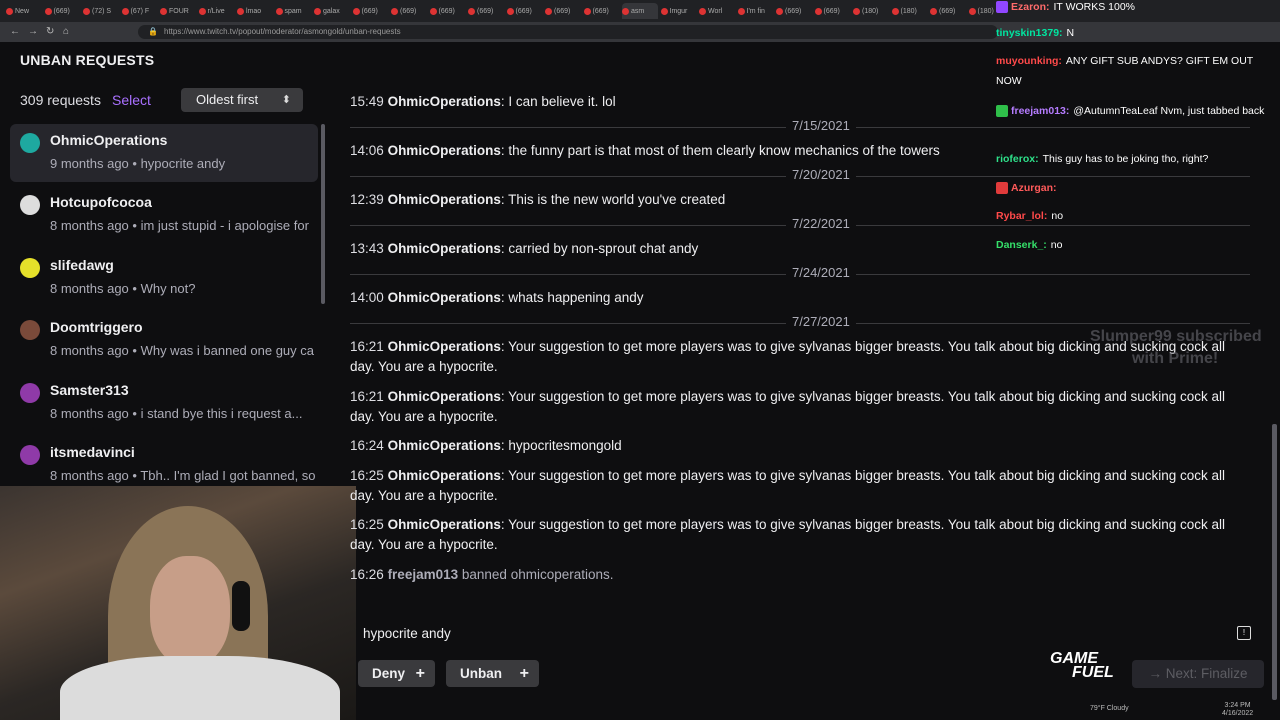 The image size is (1280, 720). I want to click on browser-tab: New, so click(24, 11).